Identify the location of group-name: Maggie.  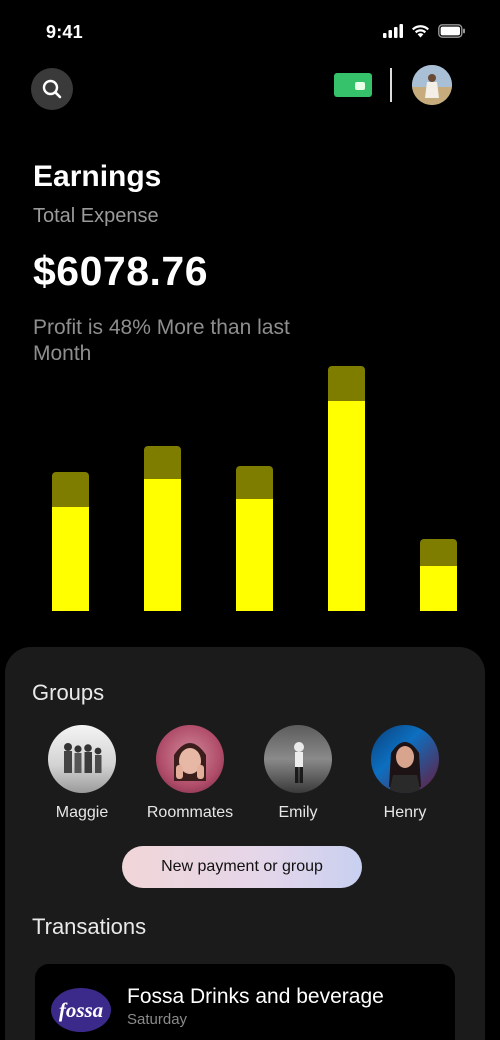
(82, 812).